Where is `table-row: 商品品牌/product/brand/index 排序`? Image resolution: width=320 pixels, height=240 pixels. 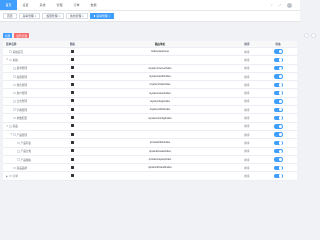
table-row: 商品品牌/product/brand/index 排序 is located at coordinates (150, 168).